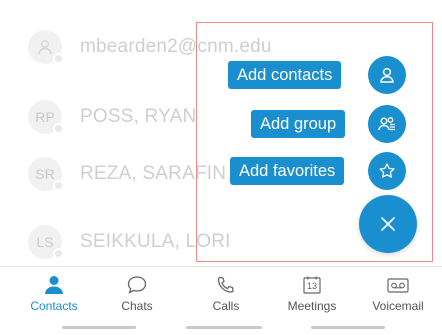 This screenshot has width=442, height=335. I want to click on calendar-date: 13, so click(311, 286).